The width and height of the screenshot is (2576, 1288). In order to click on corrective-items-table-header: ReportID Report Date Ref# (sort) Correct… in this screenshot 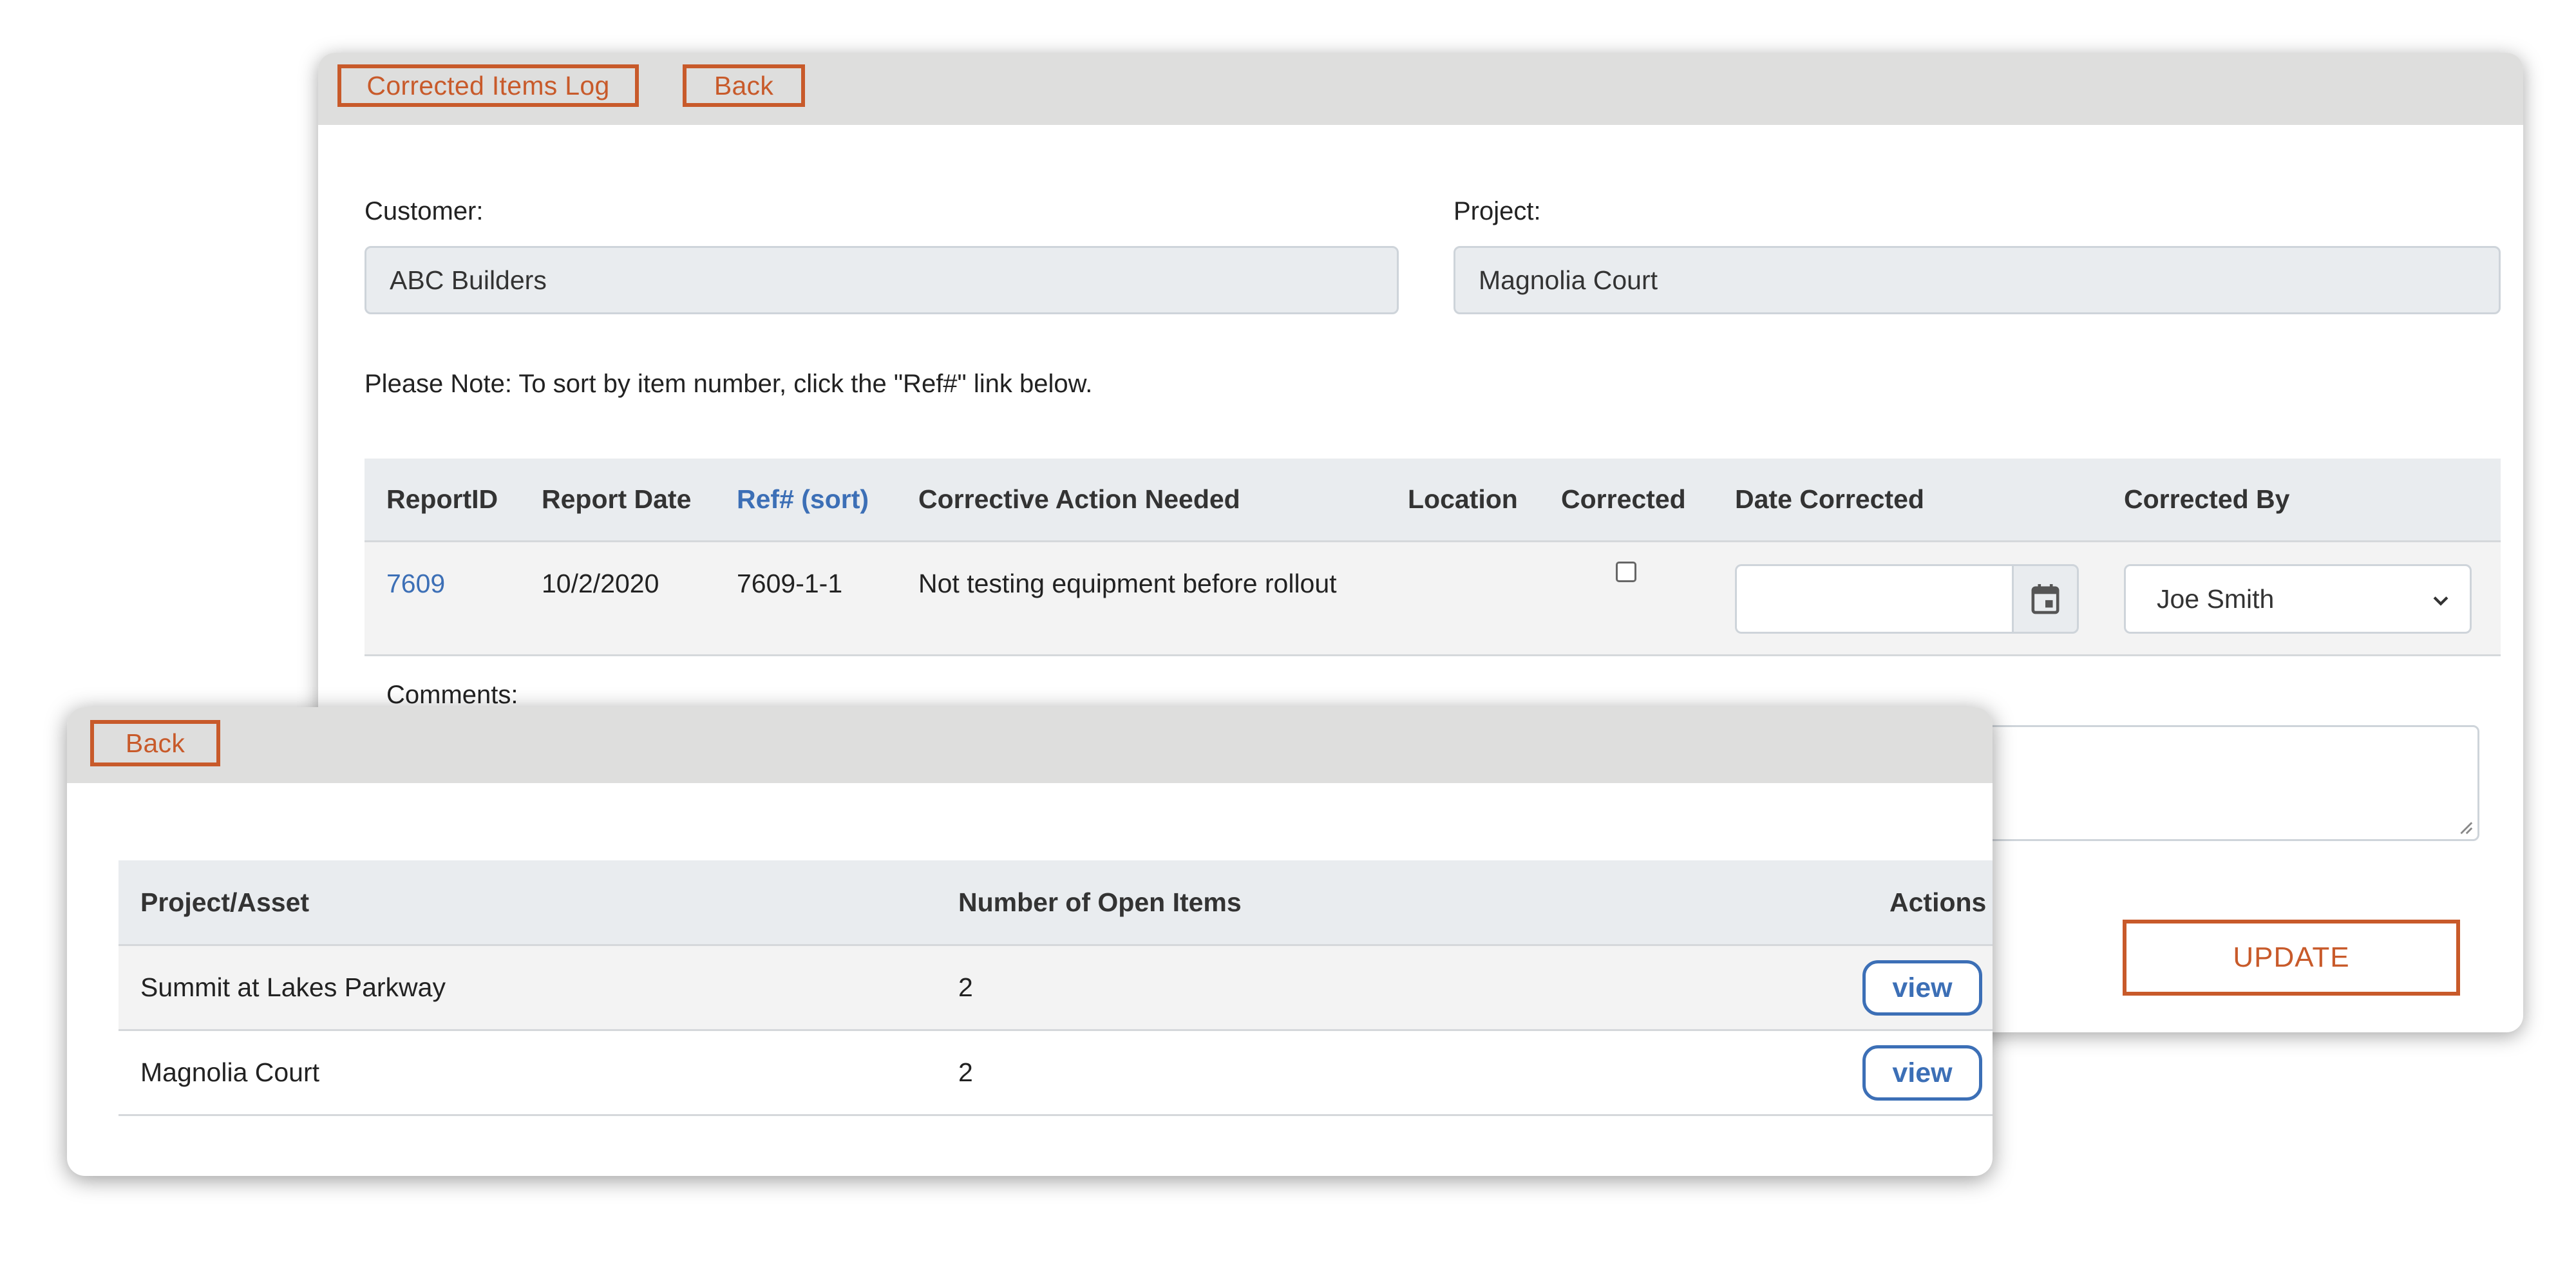, I will do `click(1433, 500)`.